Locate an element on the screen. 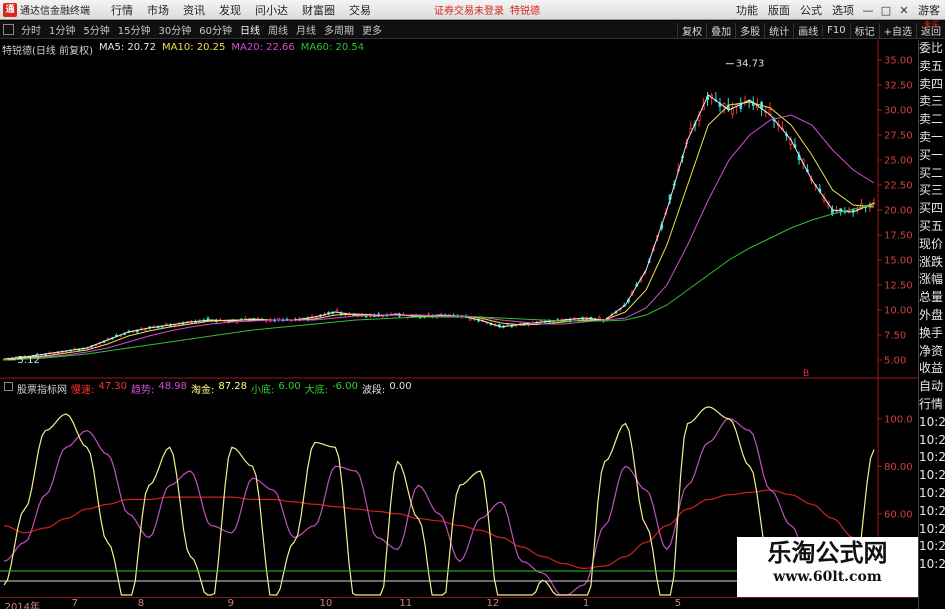 This screenshot has height=609, width=945. maximize-icon: □ is located at coordinates (886, 10).